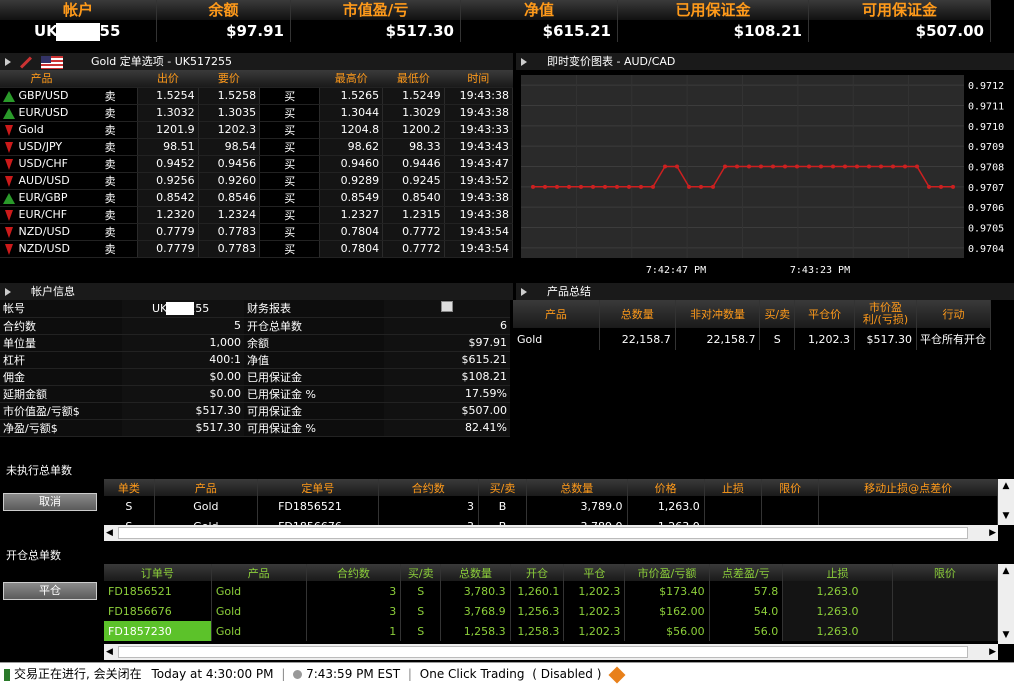 This screenshot has width=1014, height=685. What do you see at coordinates (168, 129) in the screenshot?
I see `bid-price: 1201.9` at bounding box center [168, 129].